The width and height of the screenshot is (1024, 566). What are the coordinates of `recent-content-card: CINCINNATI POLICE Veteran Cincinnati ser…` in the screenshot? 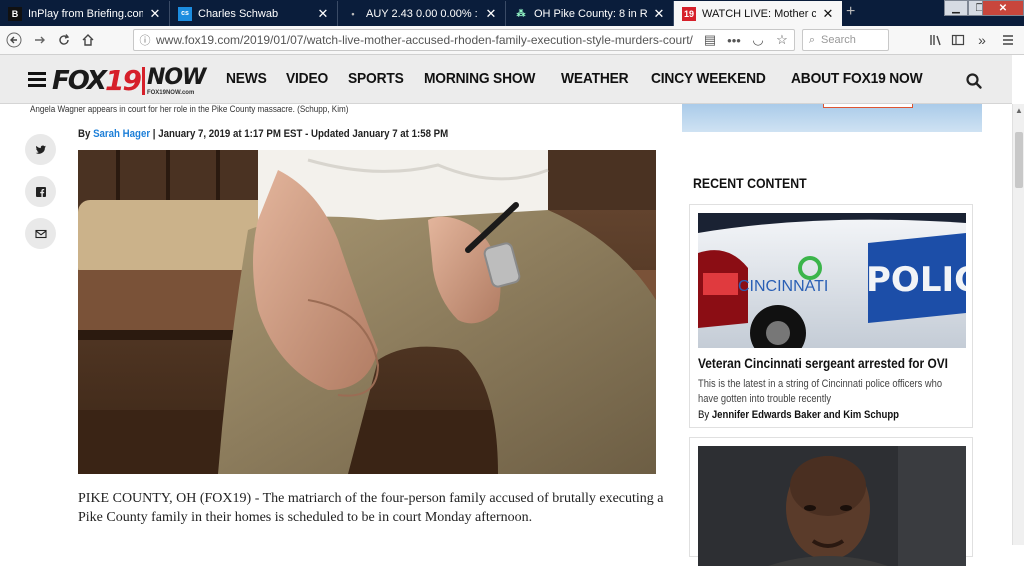 It's located at (831, 316).